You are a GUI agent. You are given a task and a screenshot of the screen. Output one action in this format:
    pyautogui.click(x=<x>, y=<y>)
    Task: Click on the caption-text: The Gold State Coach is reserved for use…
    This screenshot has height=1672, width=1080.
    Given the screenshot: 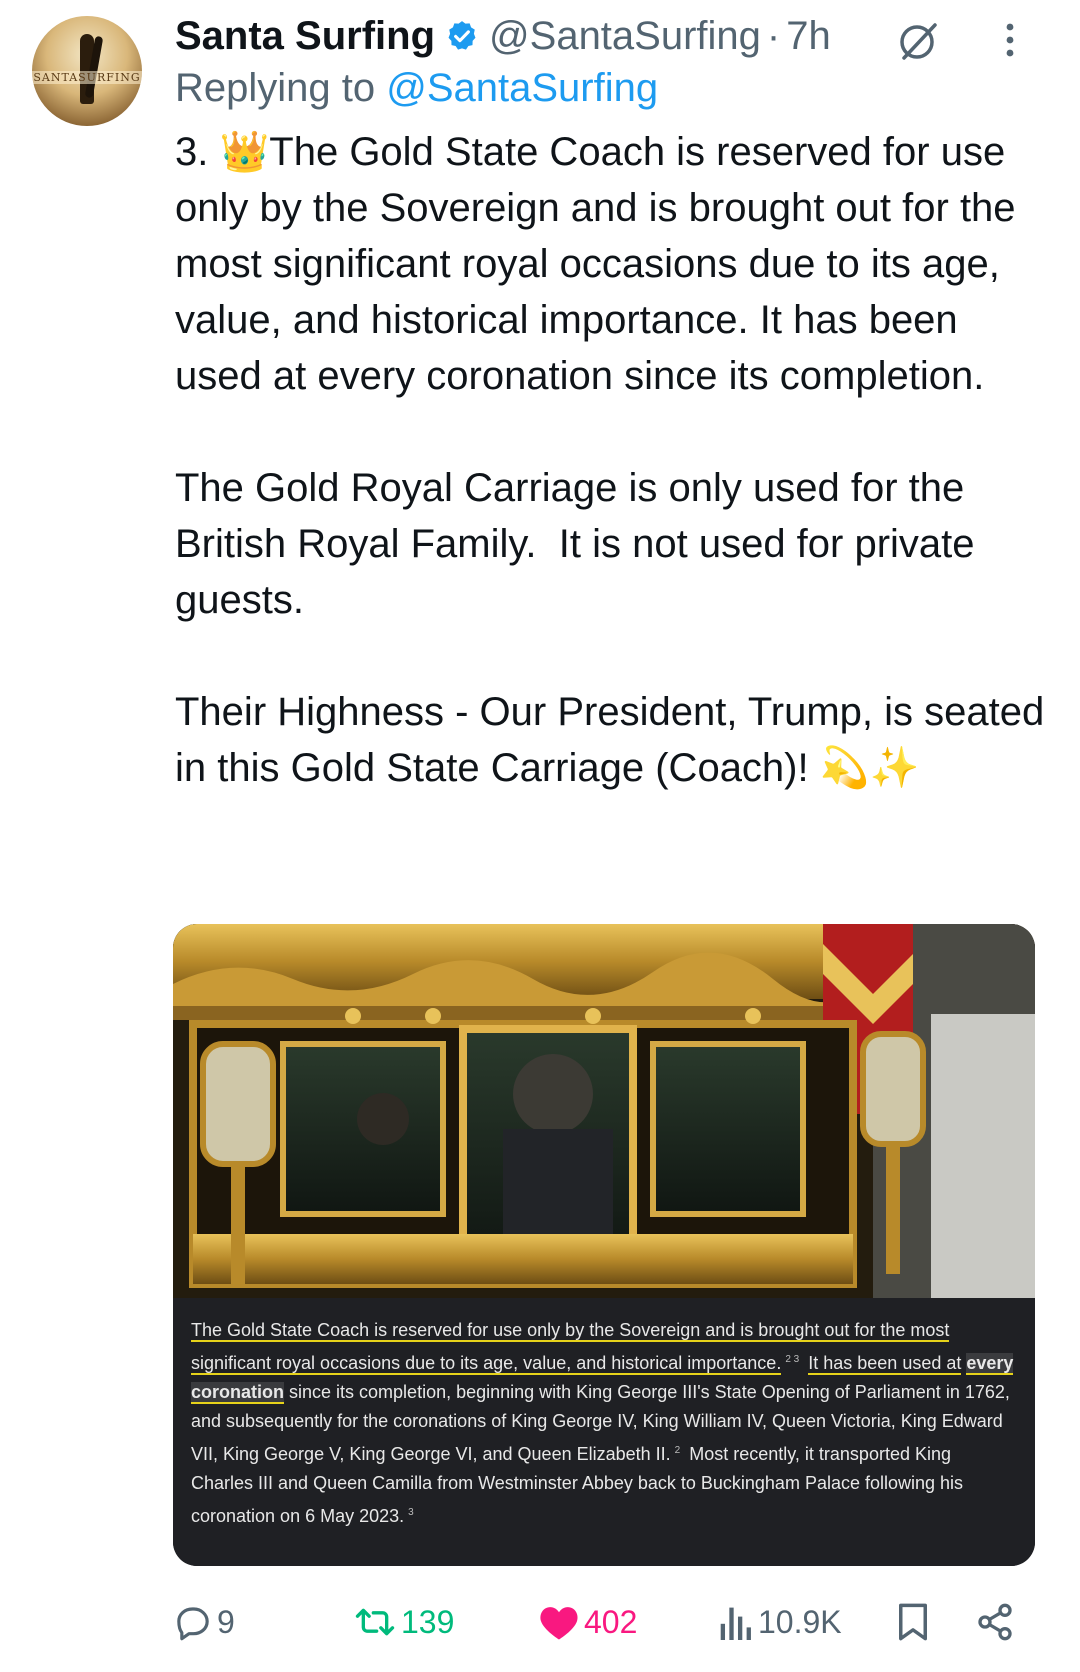 What is the action you would take?
    pyautogui.click(x=604, y=1423)
    